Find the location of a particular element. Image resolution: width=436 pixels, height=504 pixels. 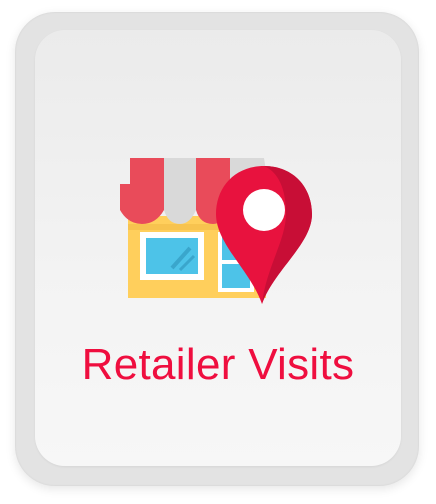

card-title: Retailer Visits is located at coordinates (218, 364).